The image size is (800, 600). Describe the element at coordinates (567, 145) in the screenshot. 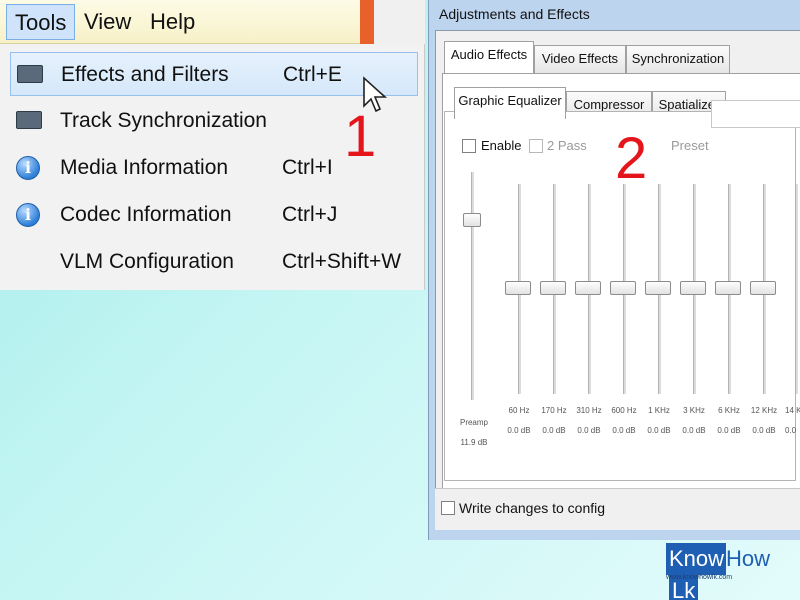

I see `two-pass-label: 2 Pass` at that location.